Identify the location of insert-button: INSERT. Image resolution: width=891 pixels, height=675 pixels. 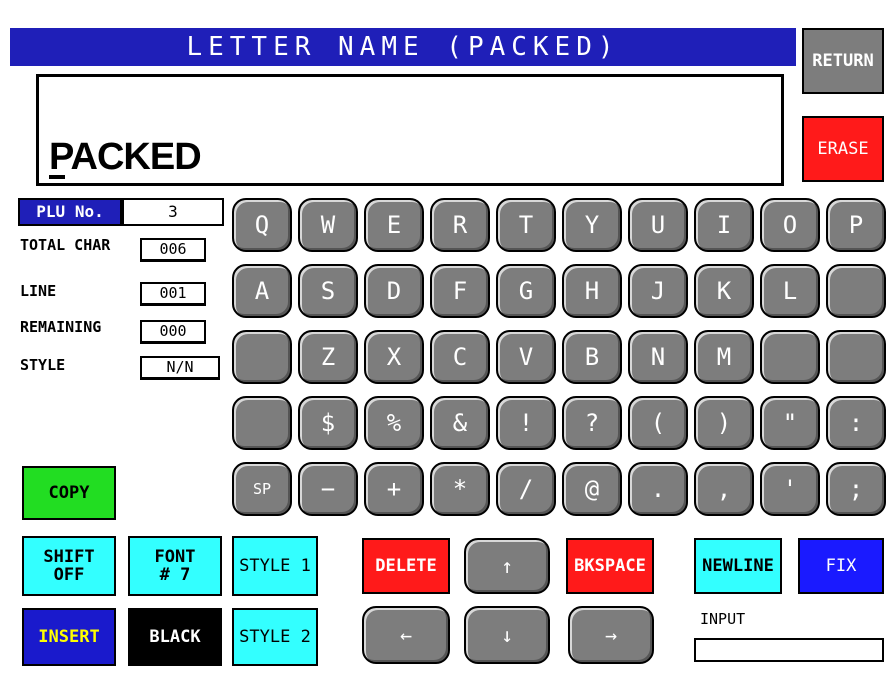
(69, 637).